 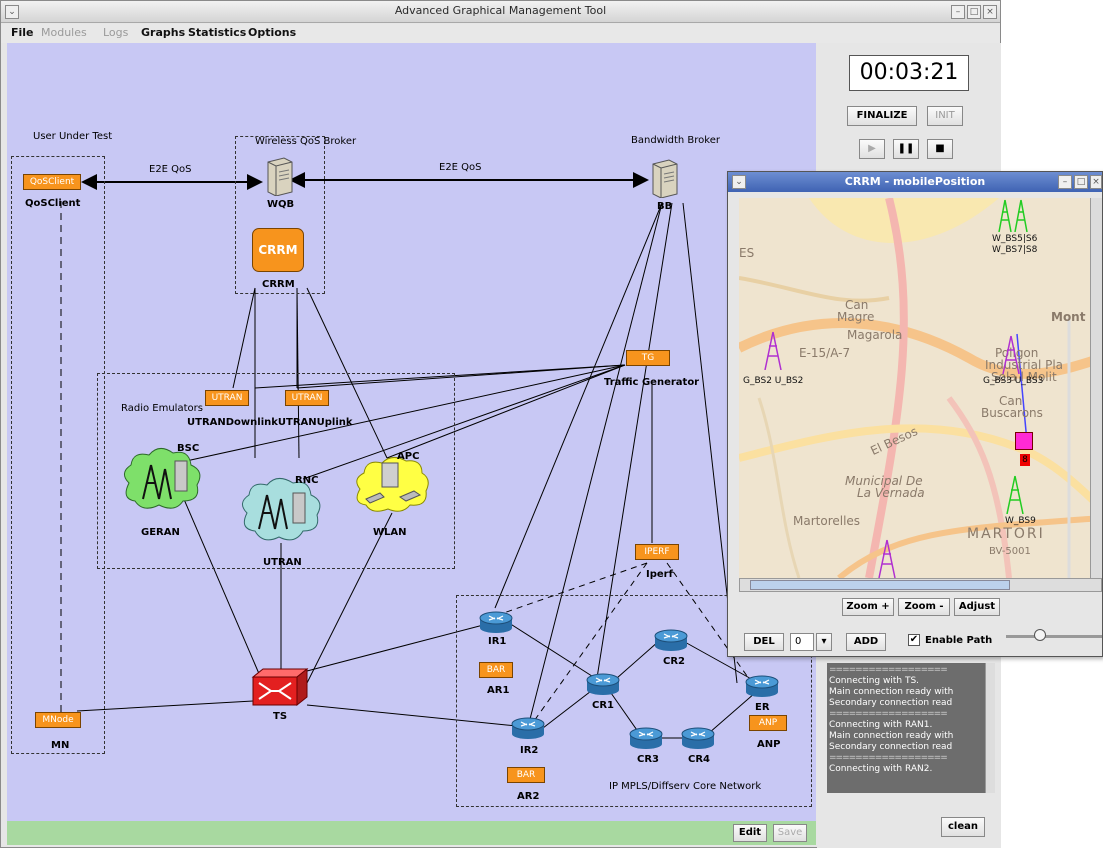 I want to click on cr4-router-icon, so click(x=698, y=738).